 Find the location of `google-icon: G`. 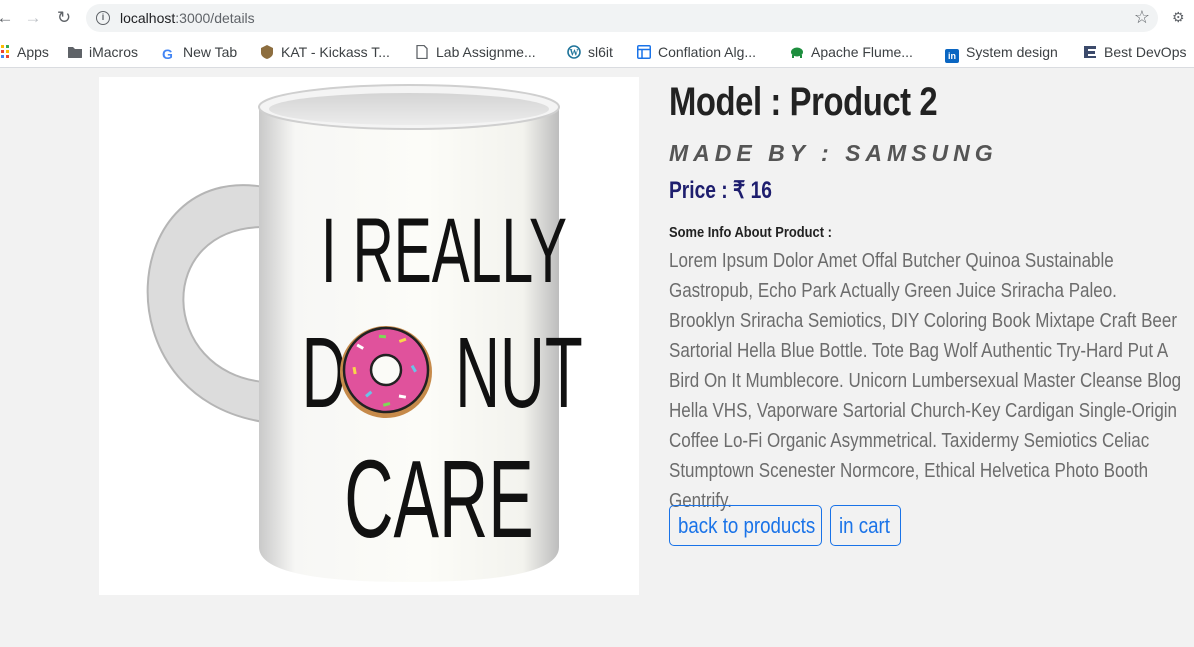

google-icon: G is located at coordinates (167, 54).